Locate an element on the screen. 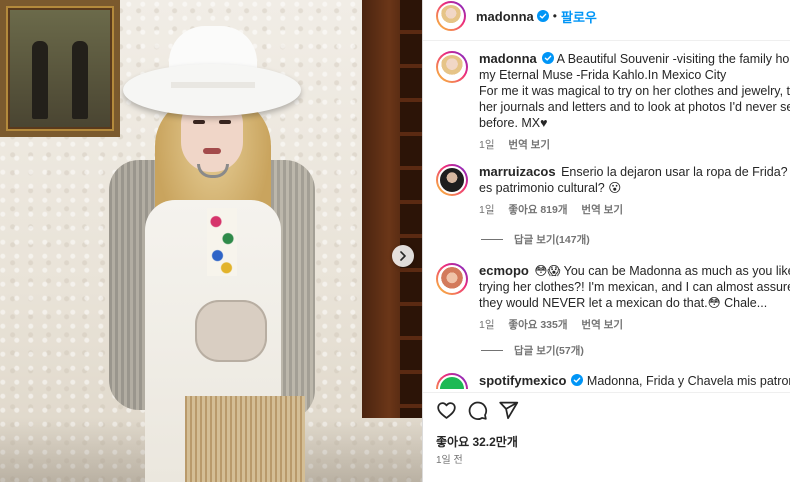  comment-likes: 좋아요 335개 is located at coordinates (537, 325).